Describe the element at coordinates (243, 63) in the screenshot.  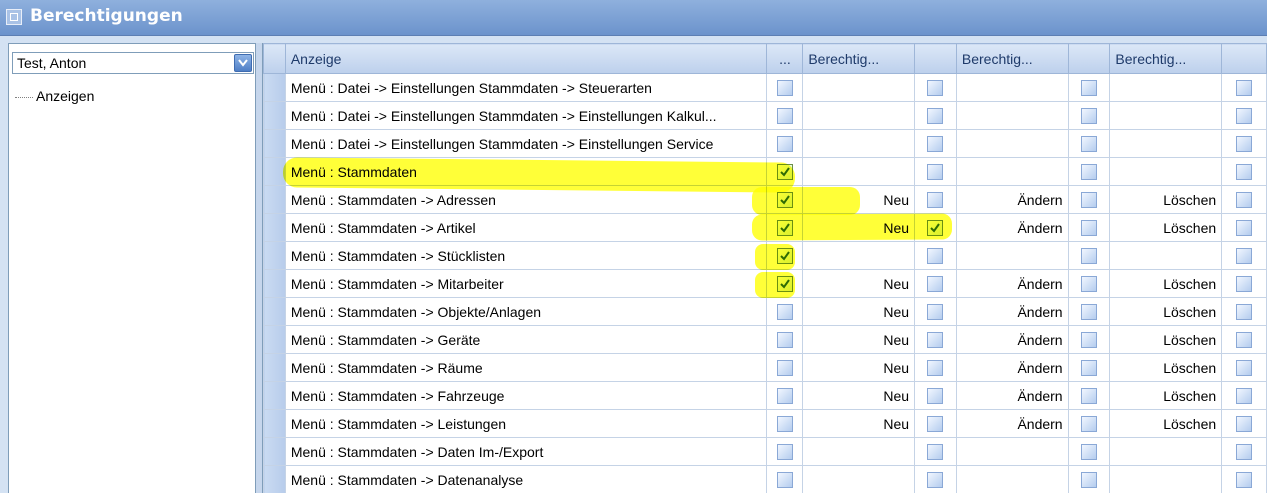
I see `chevron-down-icon` at that location.